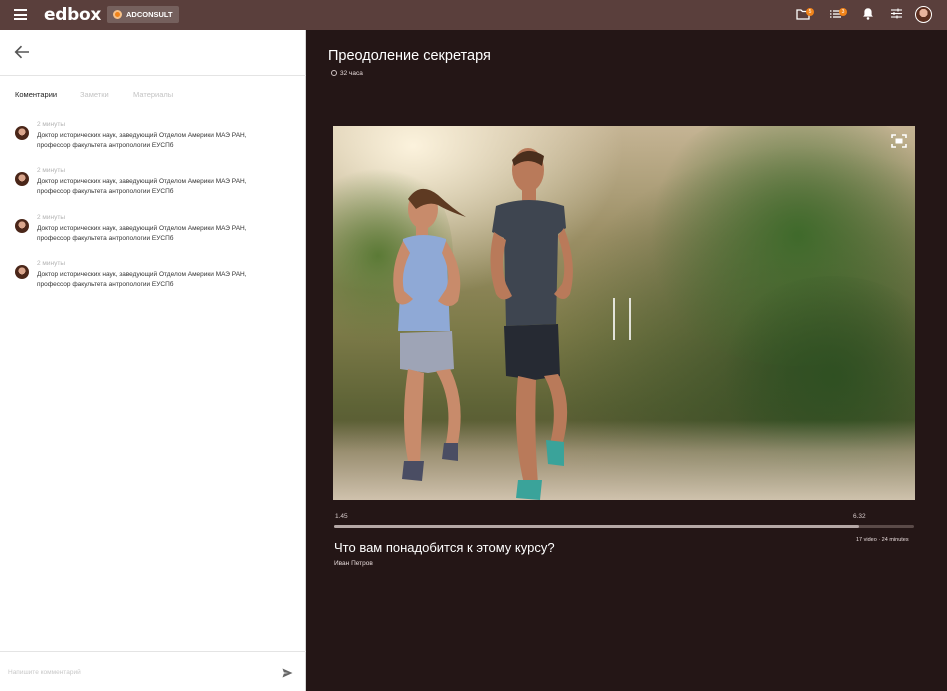  I want to click on settings-sliders-icon, so click(896, 13).